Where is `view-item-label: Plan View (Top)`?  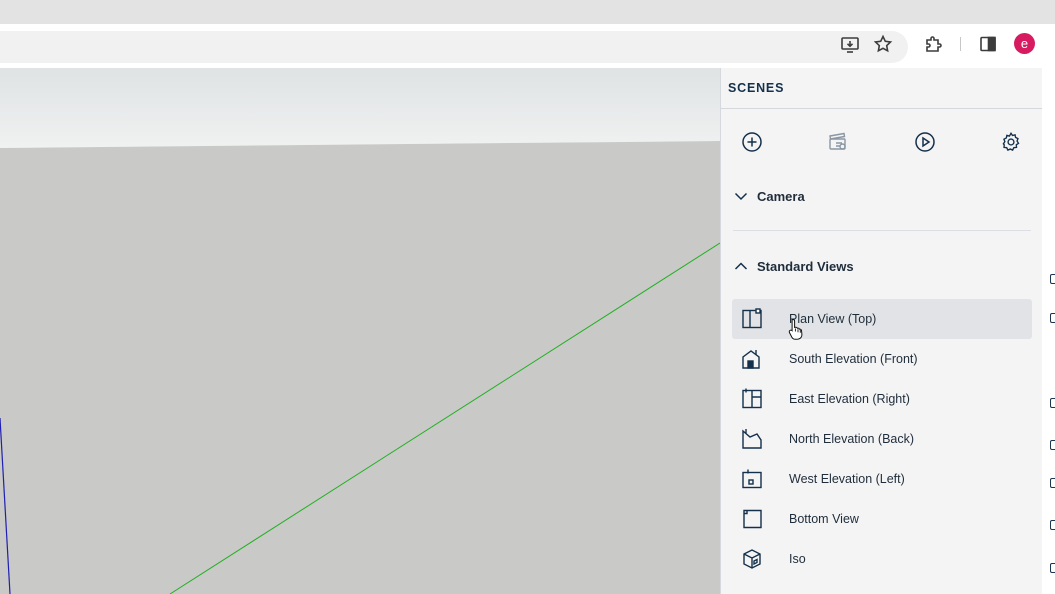
view-item-label: Plan View (Top) is located at coordinates (833, 319).